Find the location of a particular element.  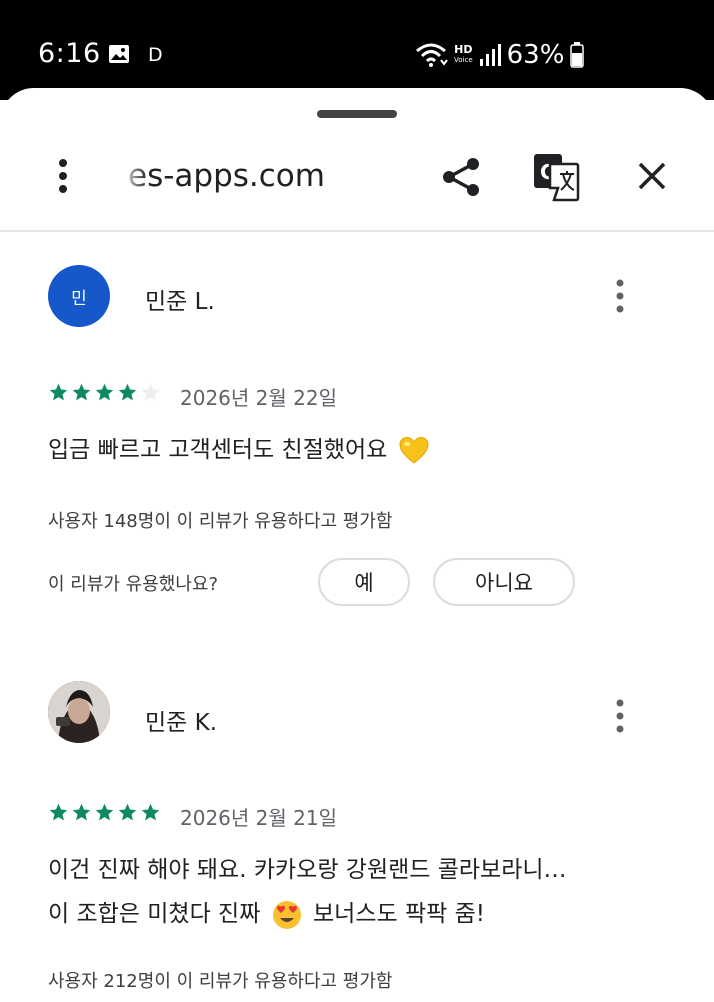

battery-icon is located at coordinates (577, 55).